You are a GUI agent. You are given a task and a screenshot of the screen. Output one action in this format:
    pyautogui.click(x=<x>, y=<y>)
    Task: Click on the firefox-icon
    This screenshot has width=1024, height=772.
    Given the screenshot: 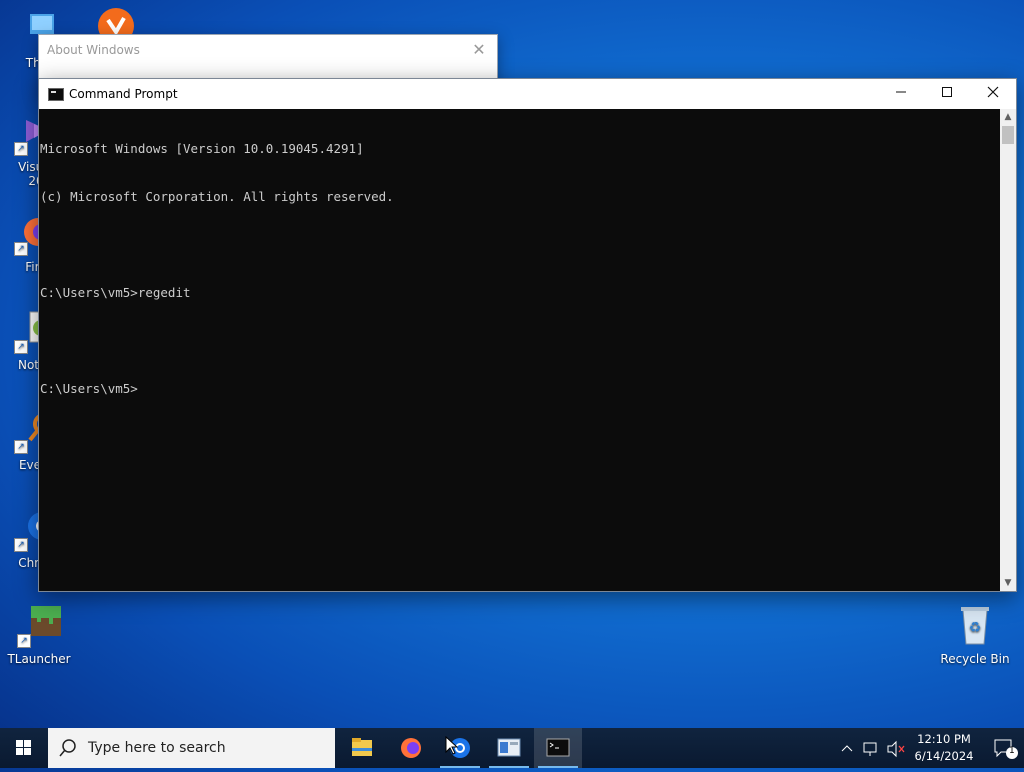 What is the action you would take?
    pyautogui.click(x=411, y=748)
    